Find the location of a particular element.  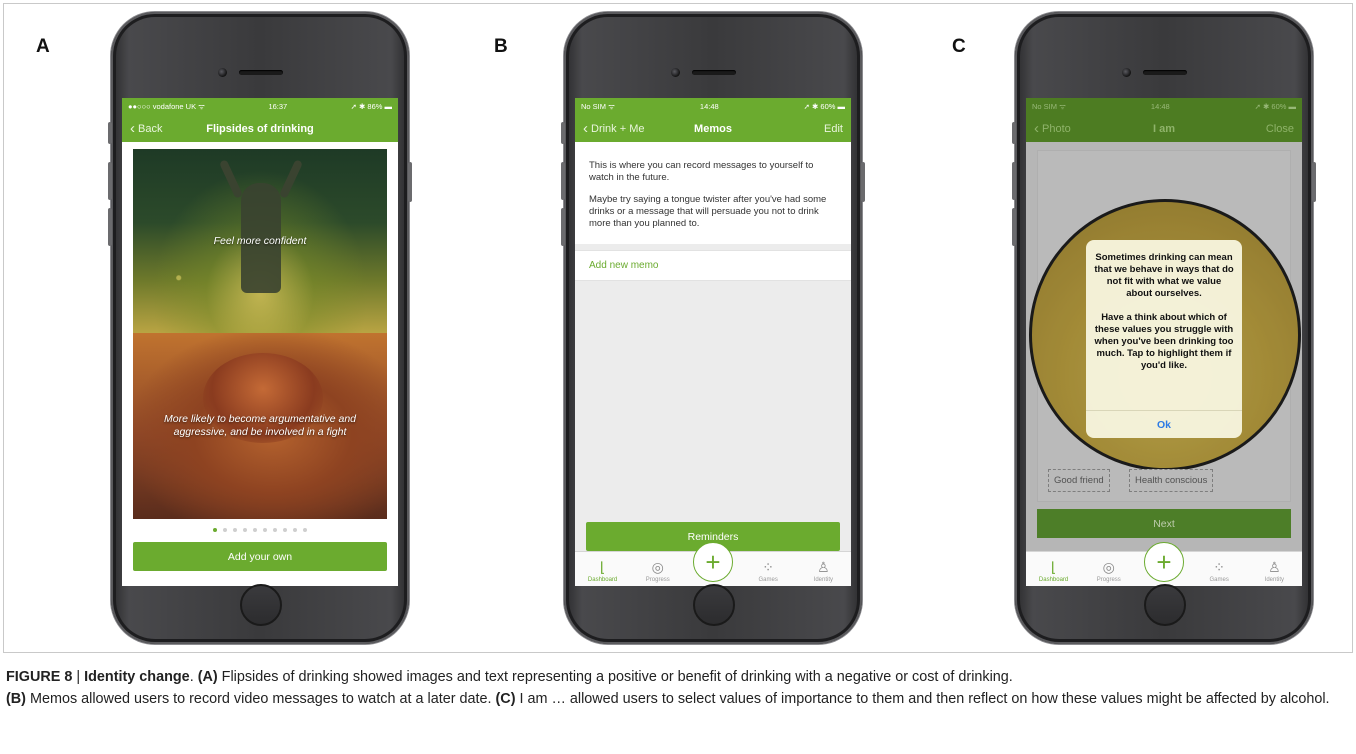

benefit-card: Feel more confident is located at coordinates (260, 241).